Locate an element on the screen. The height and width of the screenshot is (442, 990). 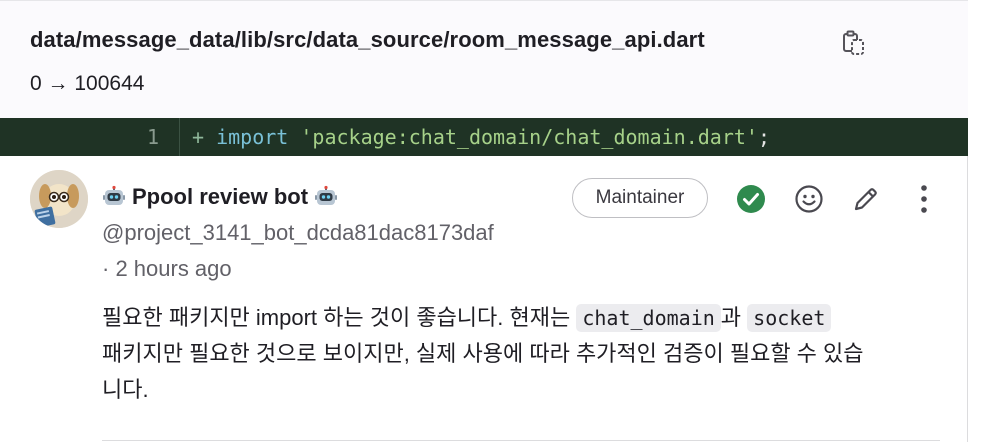
role-badge: Maintainer is located at coordinates (640, 198).